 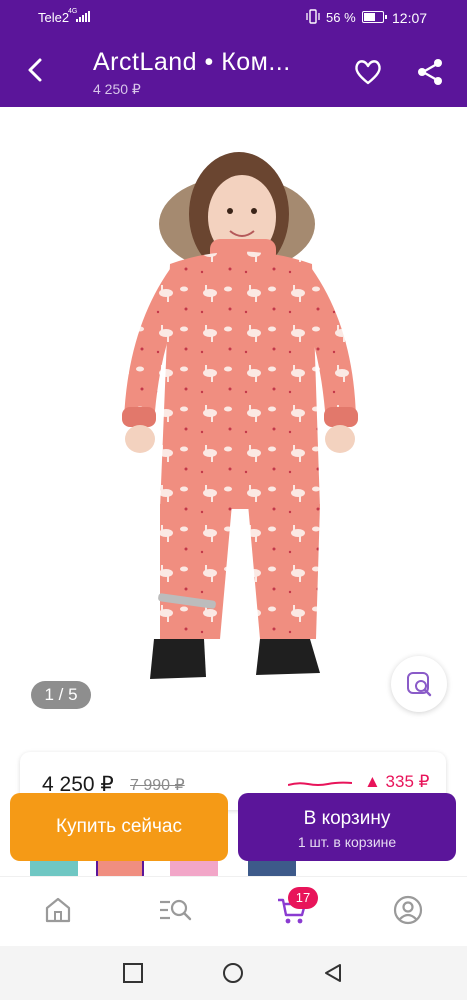 What do you see at coordinates (233, 911) in the screenshot?
I see `bottom-nav: 17` at bounding box center [233, 911].